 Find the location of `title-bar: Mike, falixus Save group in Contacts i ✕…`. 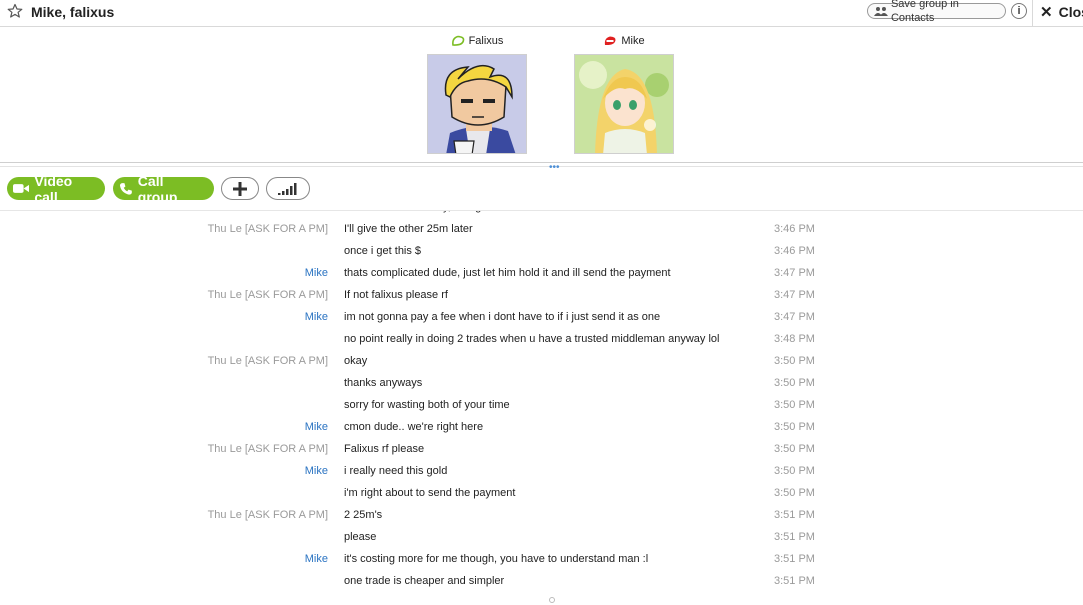

title-bar: Mike, falixus Save group in Contacts i ✕… is located at coordinates (541, 13).